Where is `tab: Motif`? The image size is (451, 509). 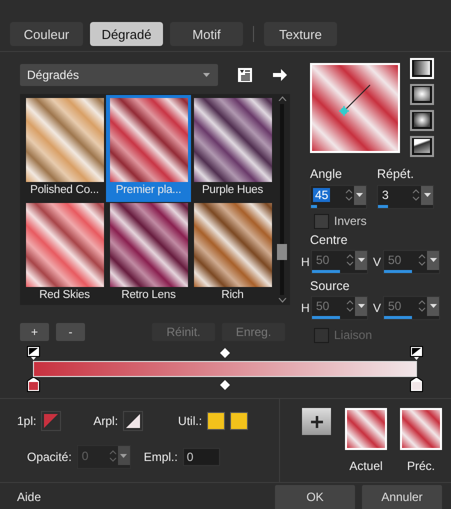 tab: Motif is located at coordinates (206, 34).